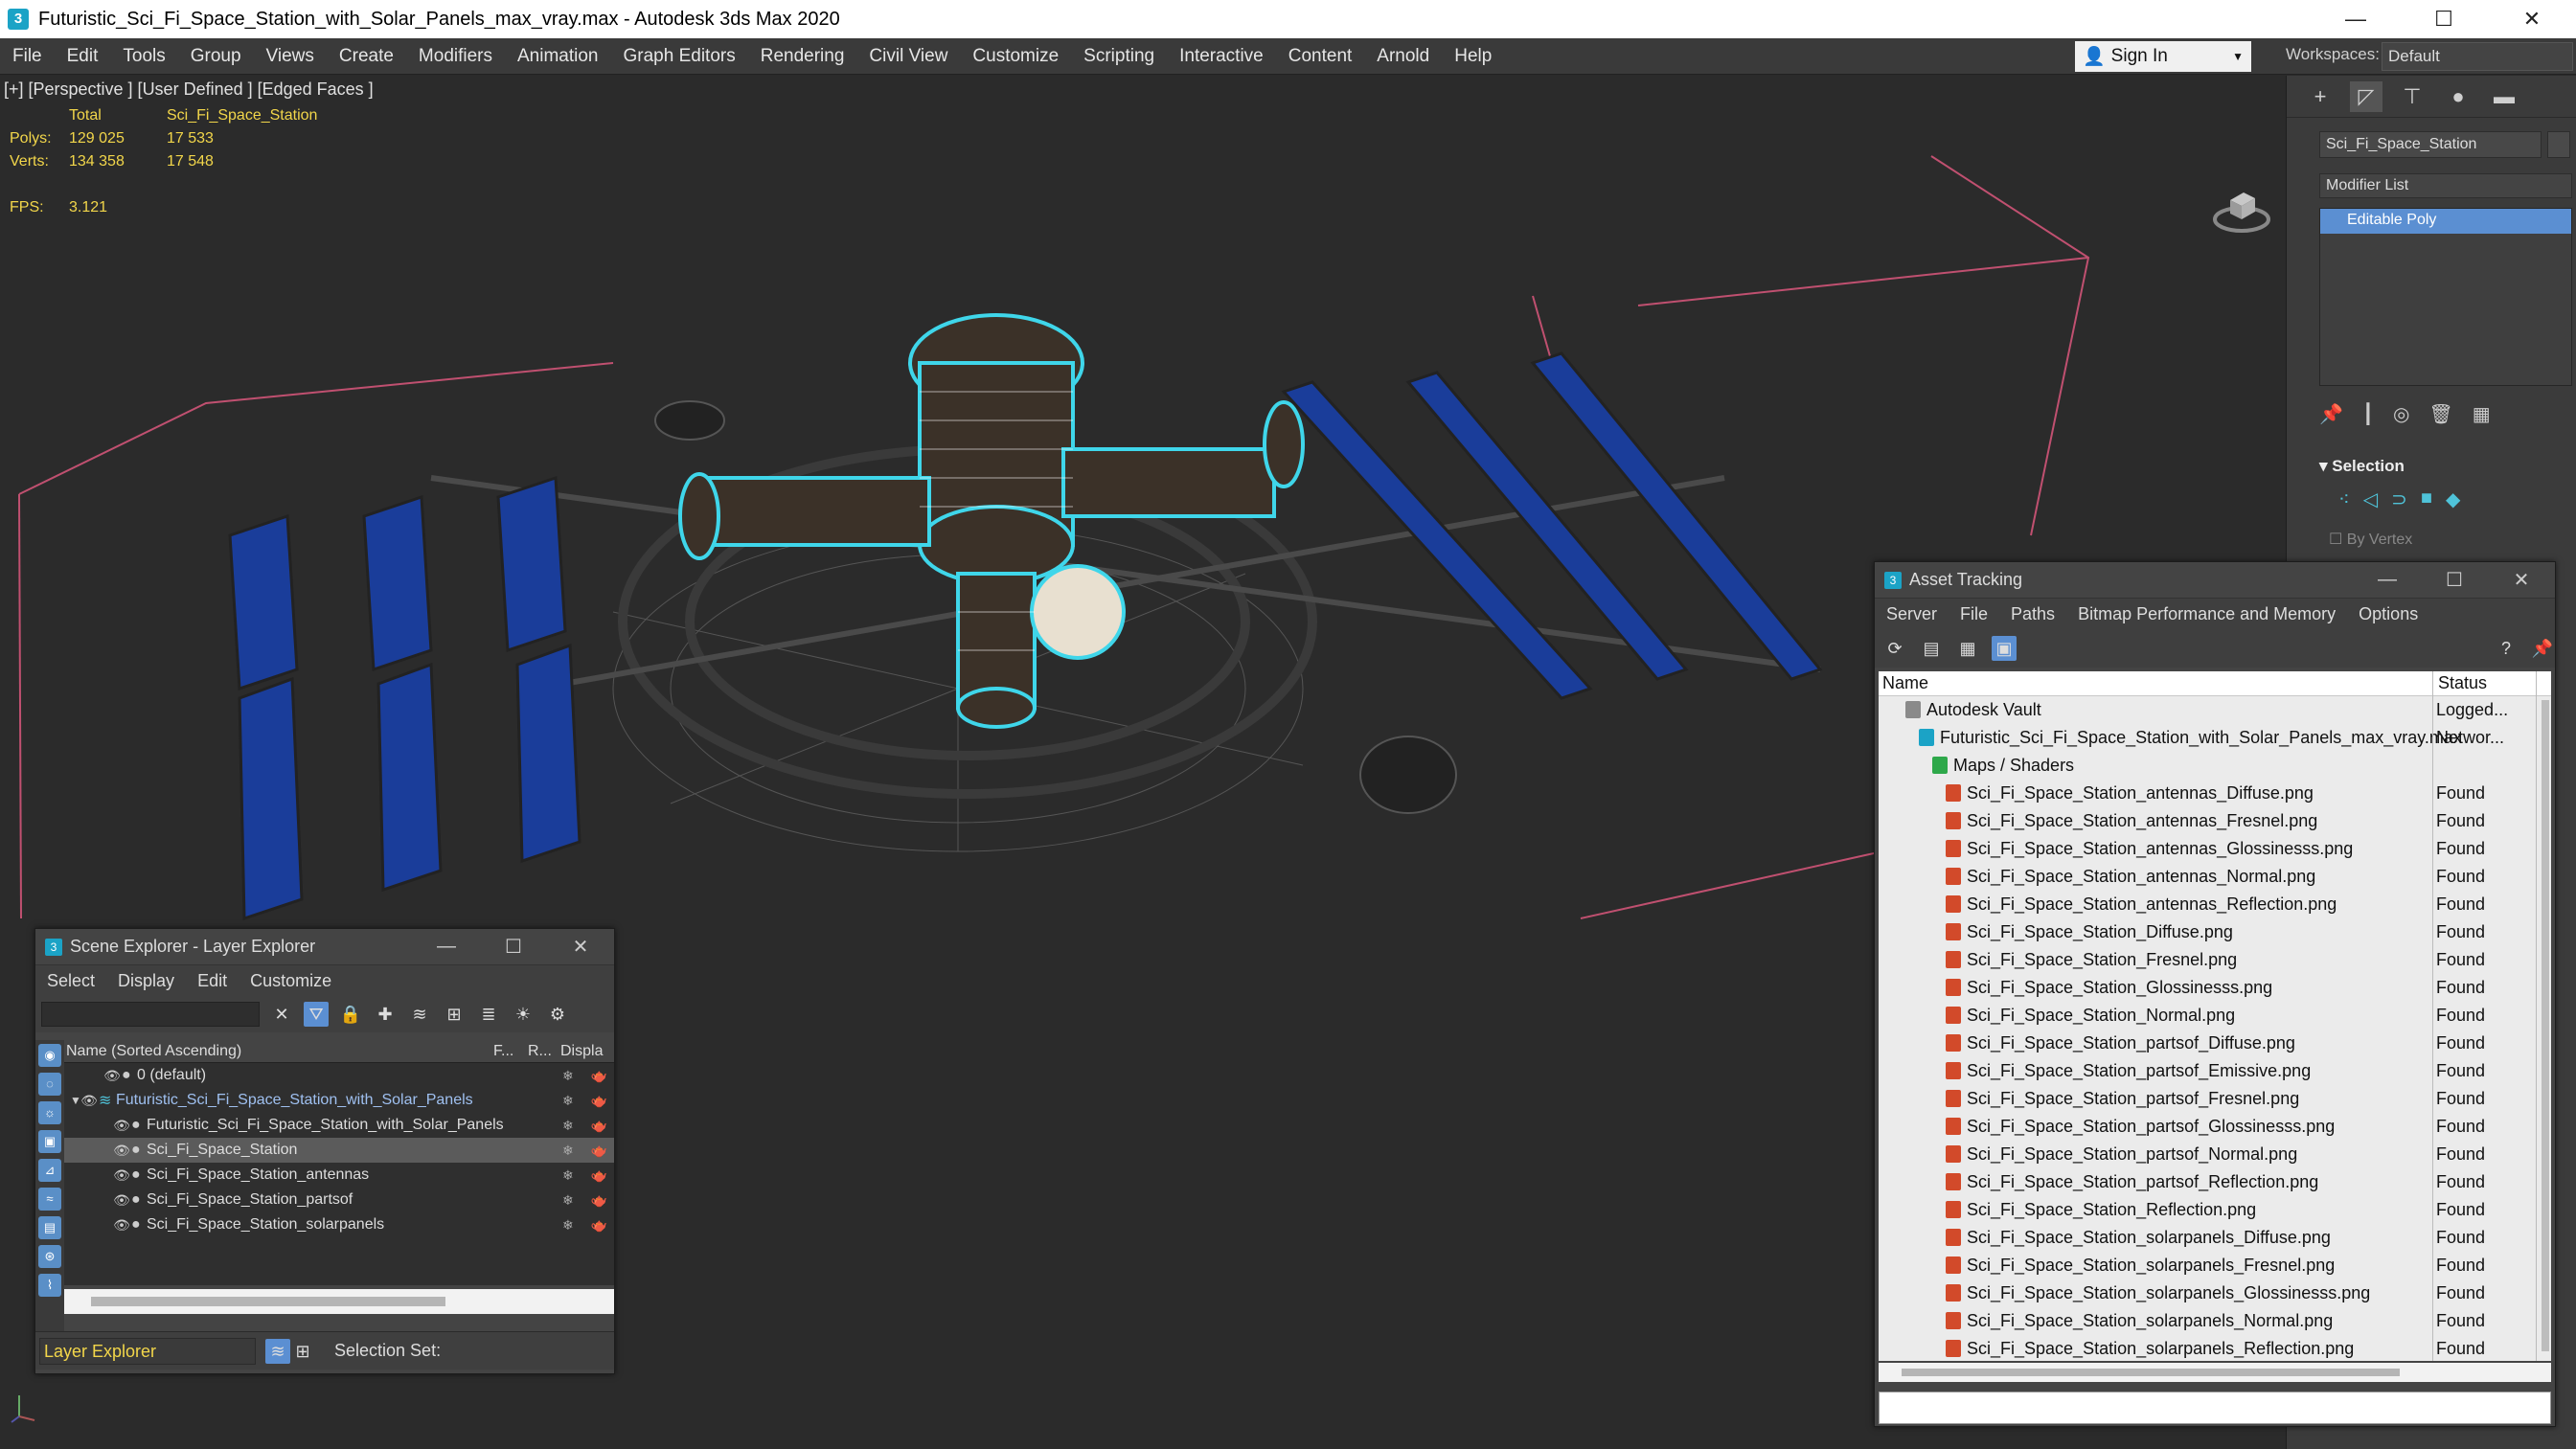 This screenshot has width=2576, height=1449. Describe the element at coordinates (2430, 144) in the screenshot. I see `object-name-field: Sci_Fi_Space_Station` at that location.